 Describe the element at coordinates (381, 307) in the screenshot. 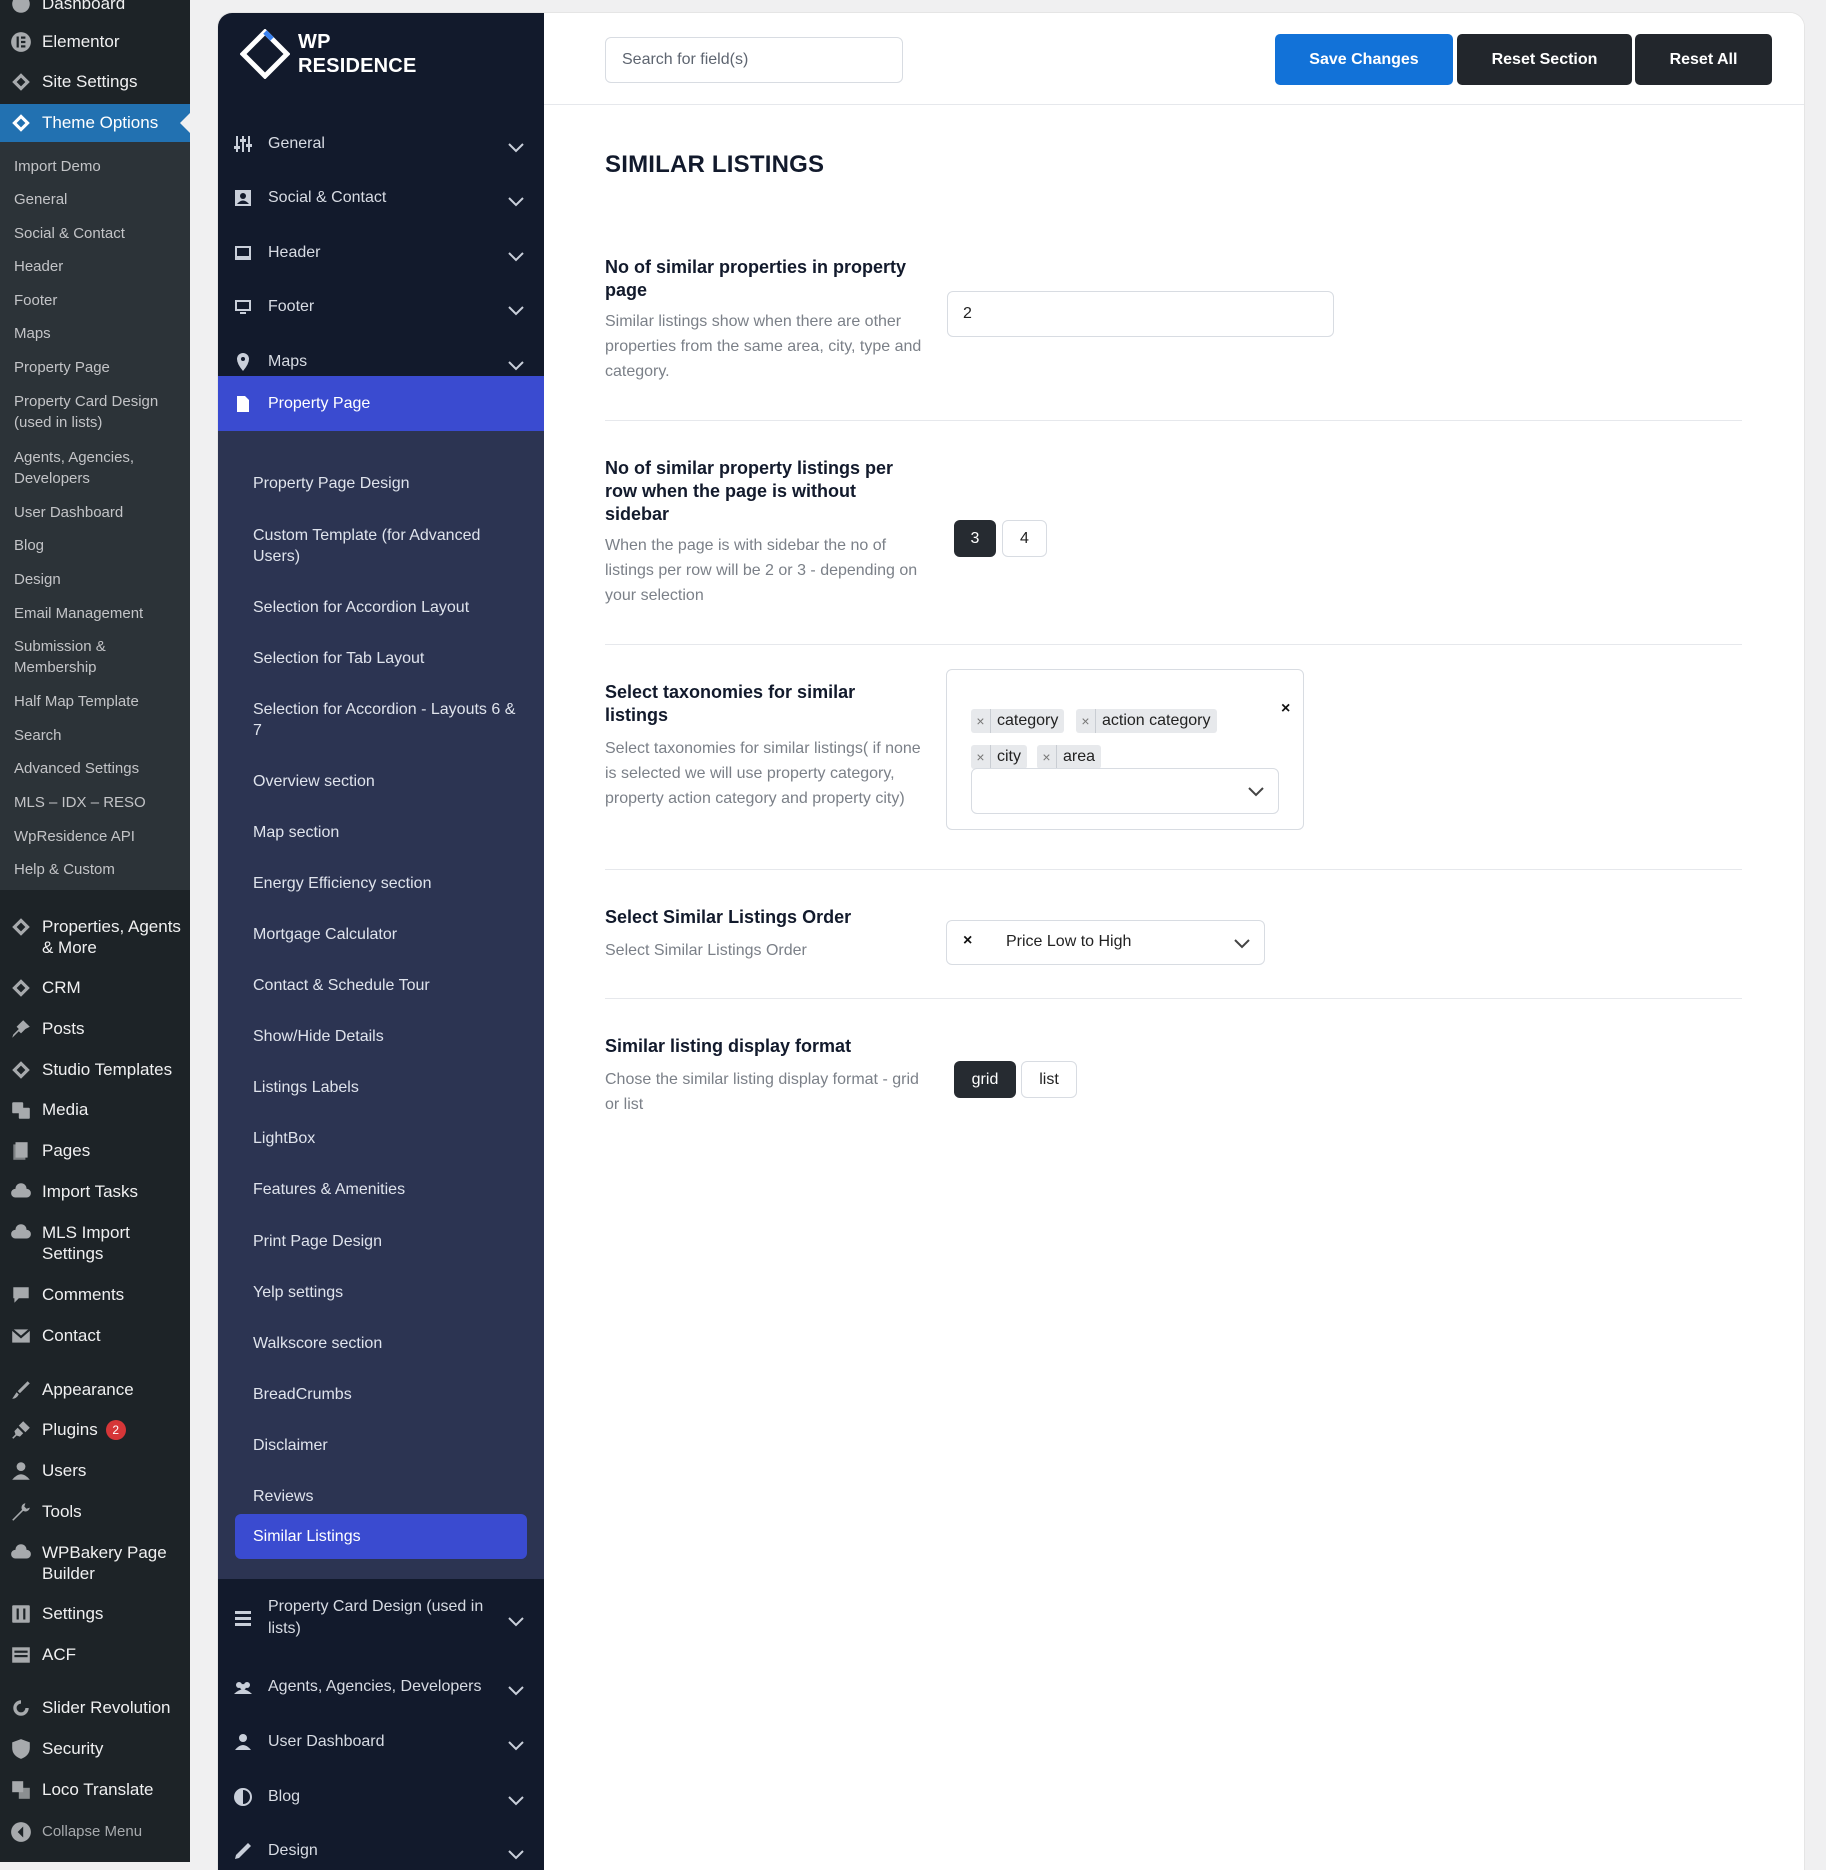

I see `nav-footer: Footer` at that location.